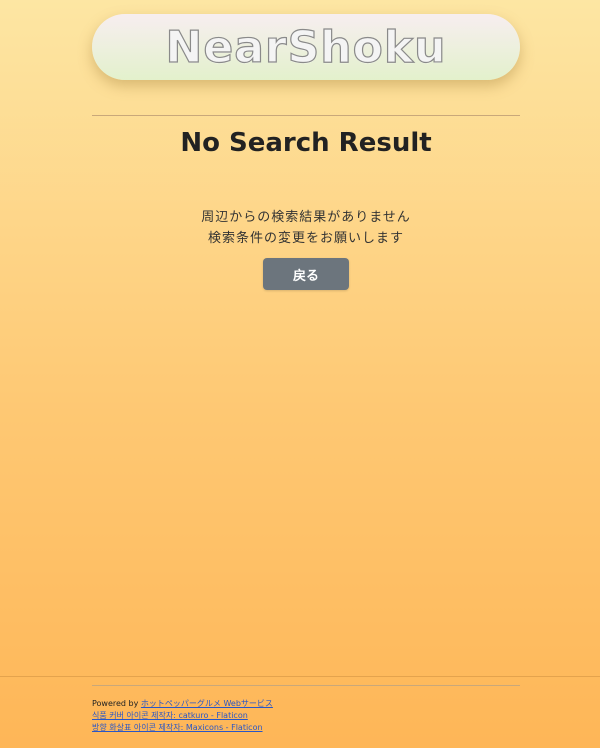 This screenshot has width=600, height=748. What do you see at coordinates (306, 115) in the screenshot?
I see `header-divider` at bounding box center [306, 115].